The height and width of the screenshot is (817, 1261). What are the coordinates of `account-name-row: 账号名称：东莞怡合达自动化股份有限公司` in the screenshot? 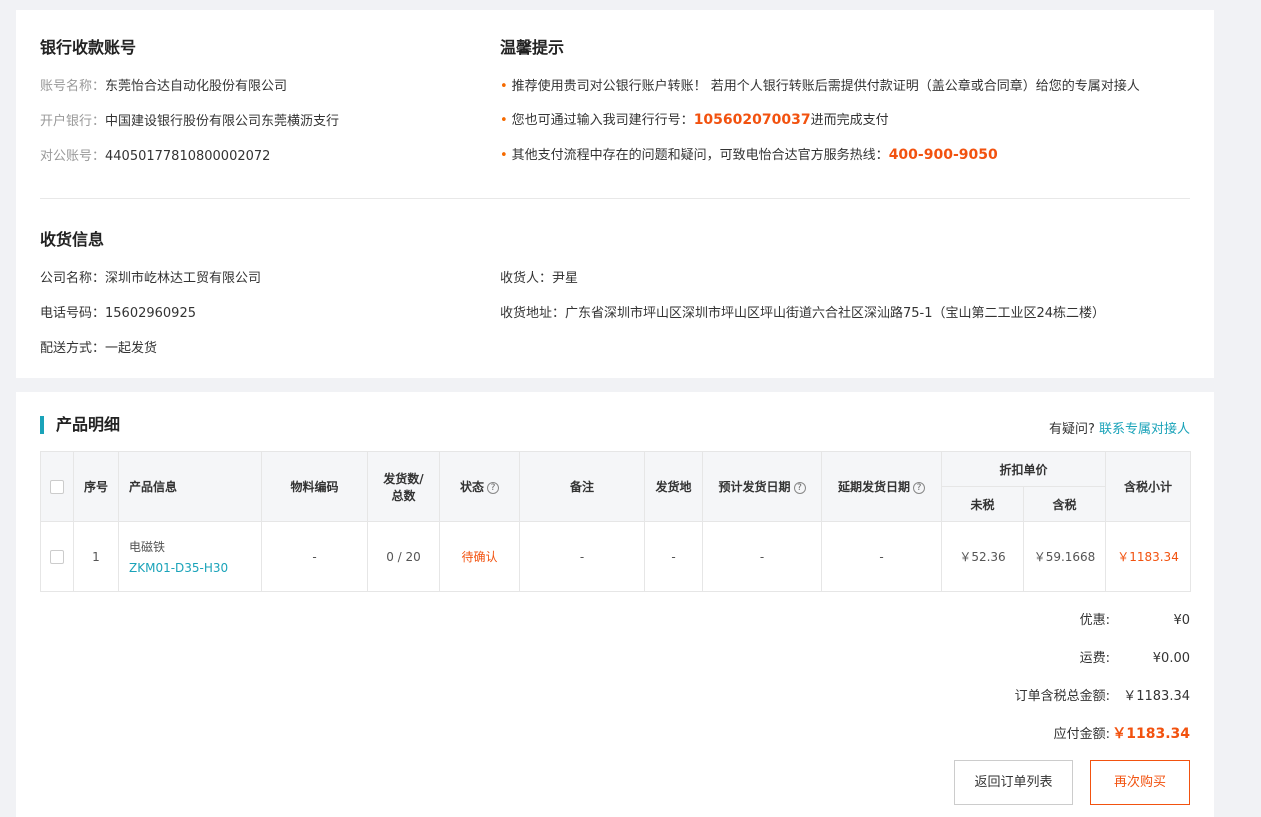 It's located at (163, 84).